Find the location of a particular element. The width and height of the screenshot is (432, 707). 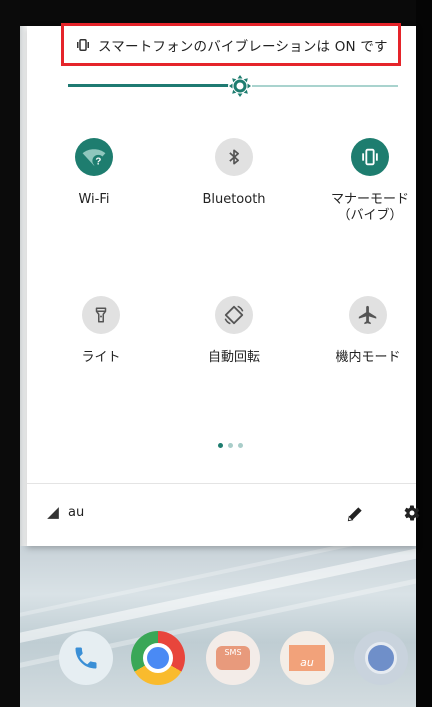

tile-auto-rotate: 自動回転 is located at coordinates (234, 331).